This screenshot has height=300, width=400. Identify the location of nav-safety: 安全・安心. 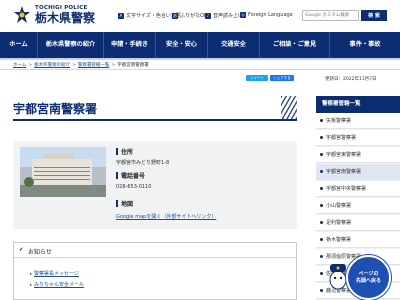
(182, 45).